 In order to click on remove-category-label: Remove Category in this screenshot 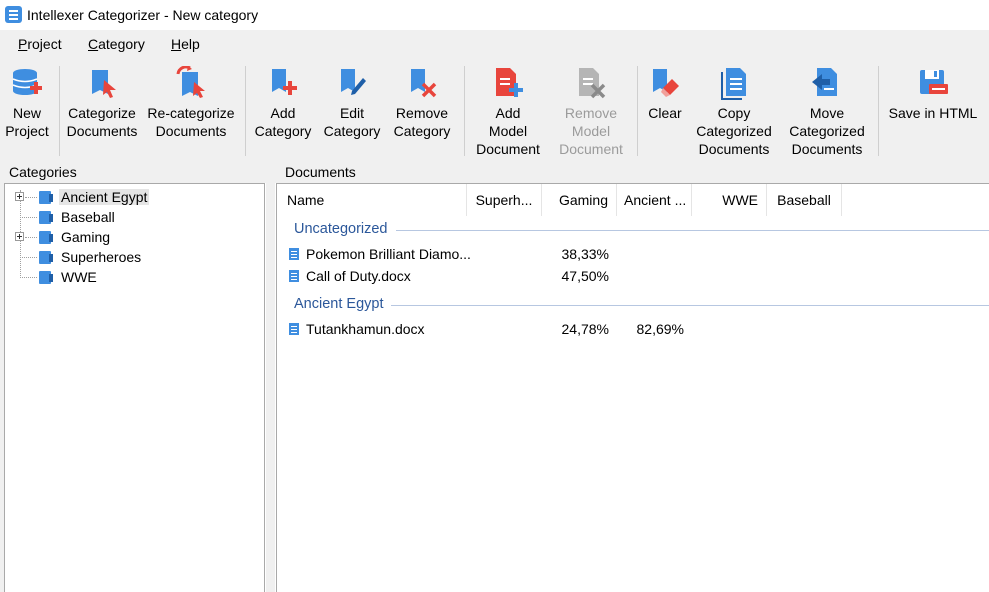, I will do `click(422, 122)`.